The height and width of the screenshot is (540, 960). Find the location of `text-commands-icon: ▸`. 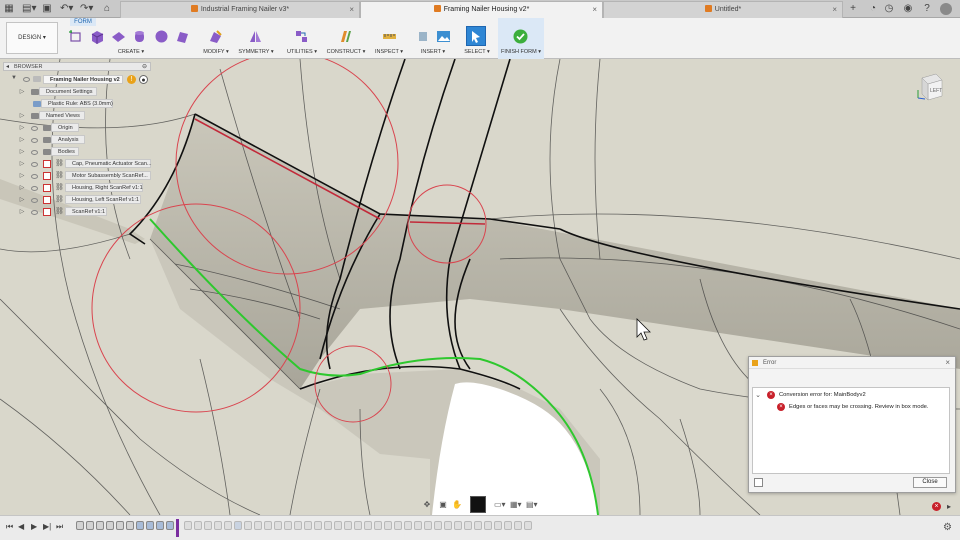

text-commands-icon: ▸ is located at coordinates (949, 507).